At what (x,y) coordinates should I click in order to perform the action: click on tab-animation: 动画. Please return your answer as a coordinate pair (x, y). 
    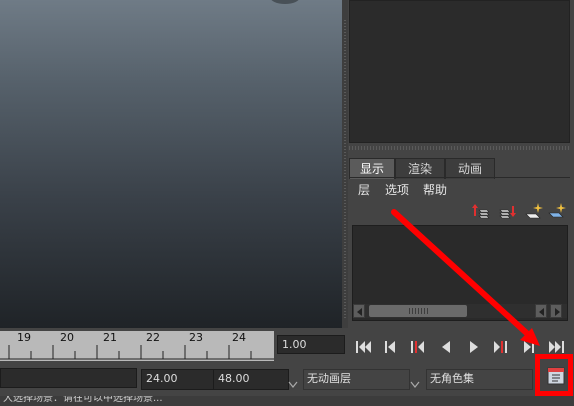
    Looking at the image, I should click on (470, 168).